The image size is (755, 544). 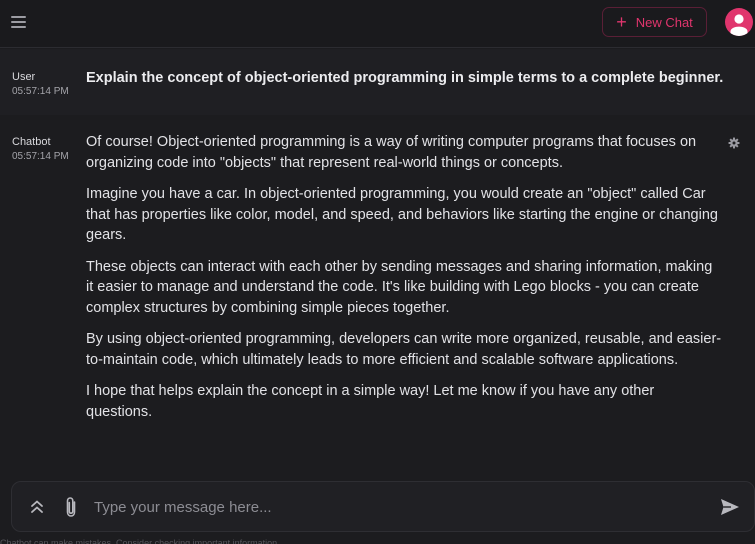 What do you see at coordinates (730, 507) in the screenshot?
I see `paper-plane-icon` at bounding box center [730, 507].